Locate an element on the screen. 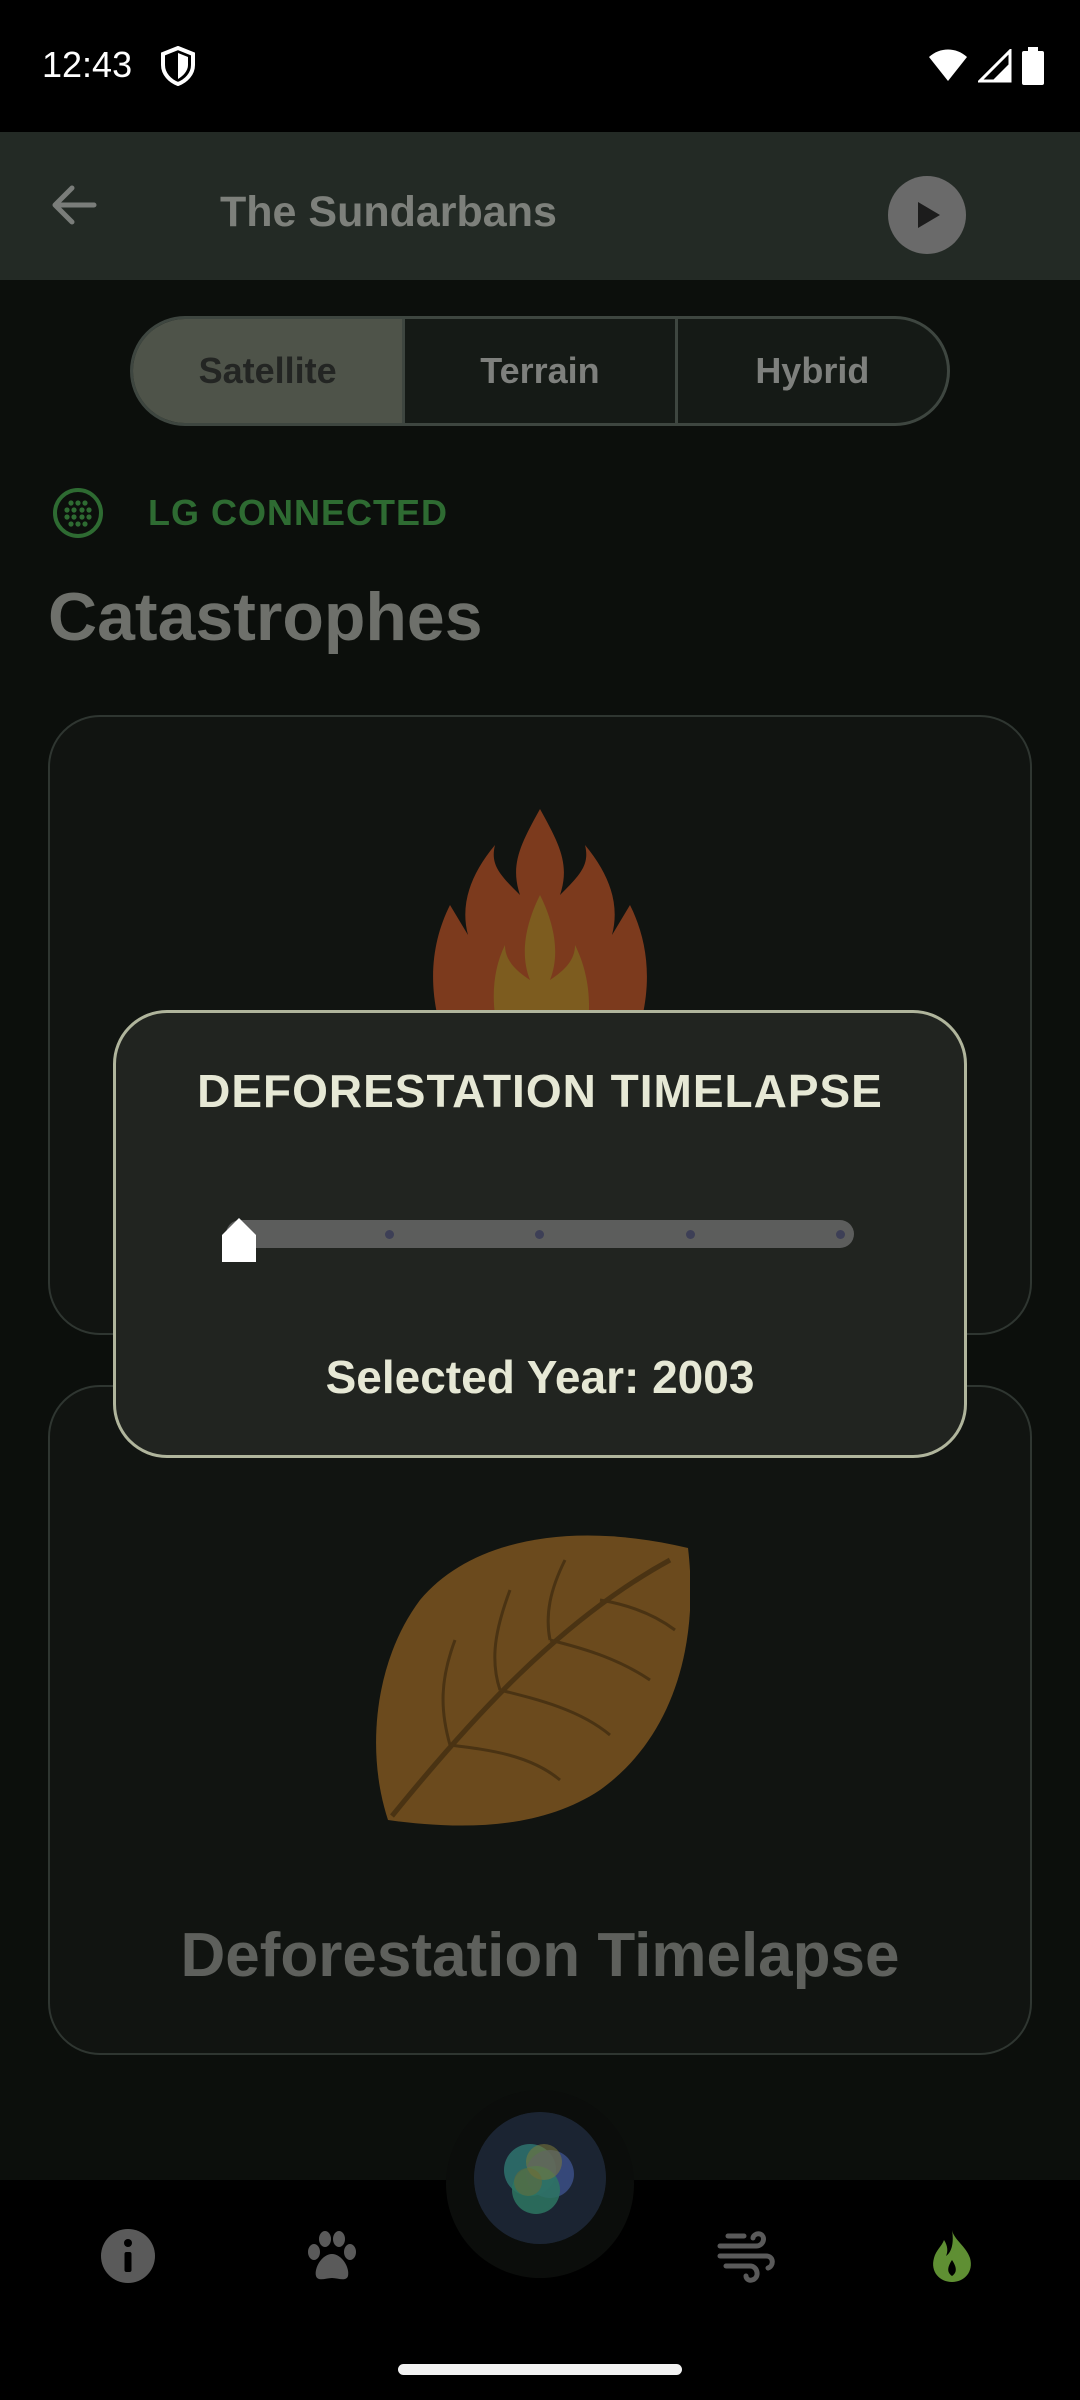  signal-icon is located at coordinates (995, 66).